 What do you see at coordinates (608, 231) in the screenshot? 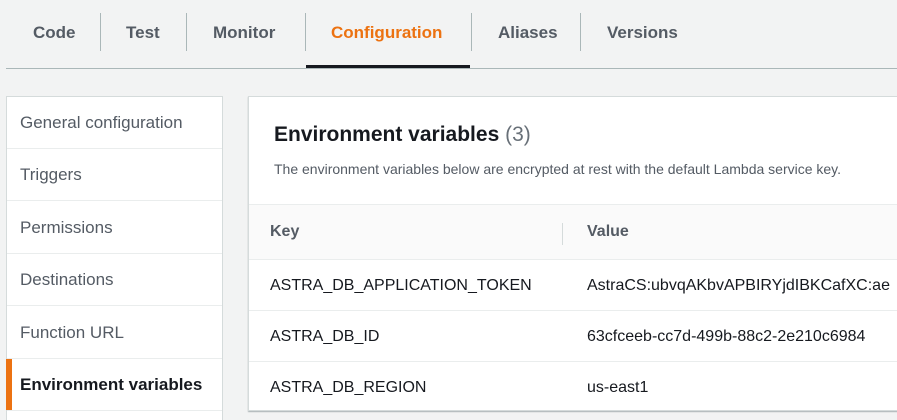
I see `column-header-value: Value` at bounding box center [608, 231].